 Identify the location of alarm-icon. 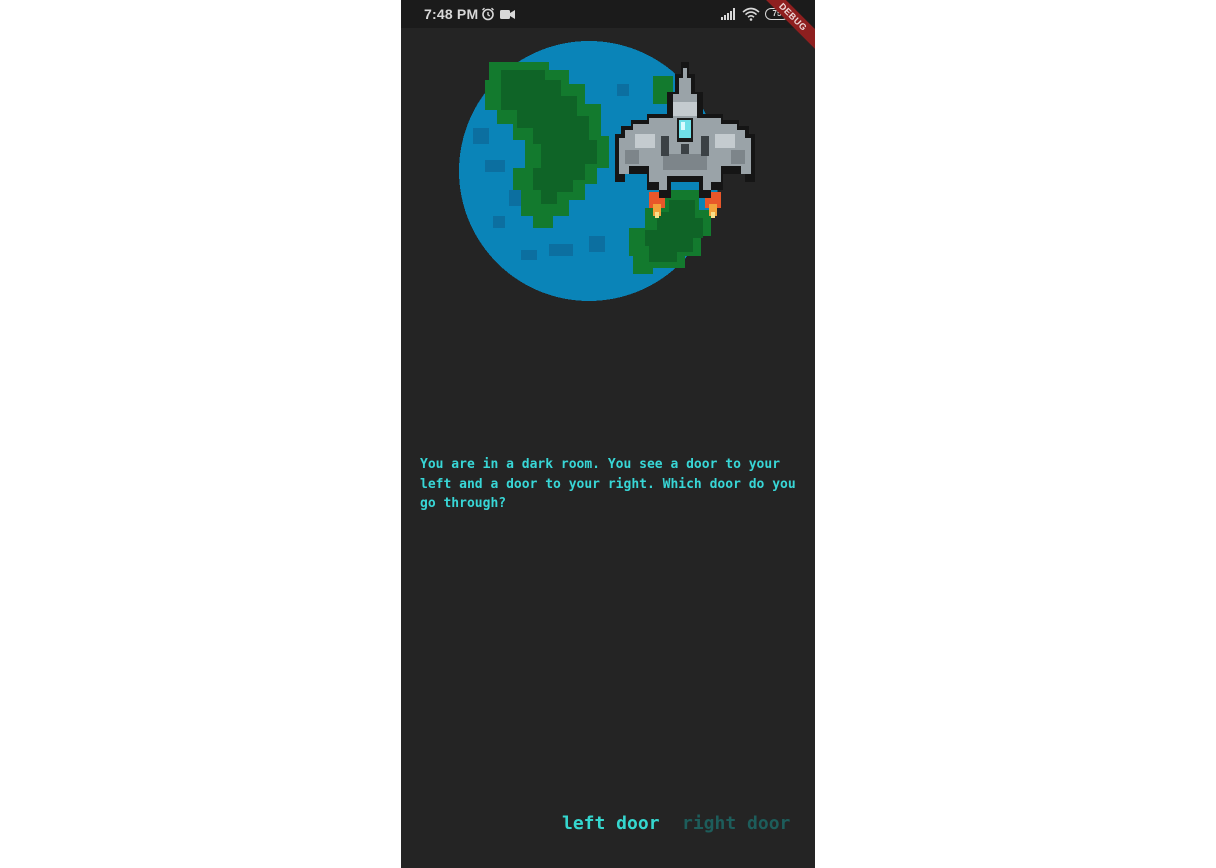
(488, 14).